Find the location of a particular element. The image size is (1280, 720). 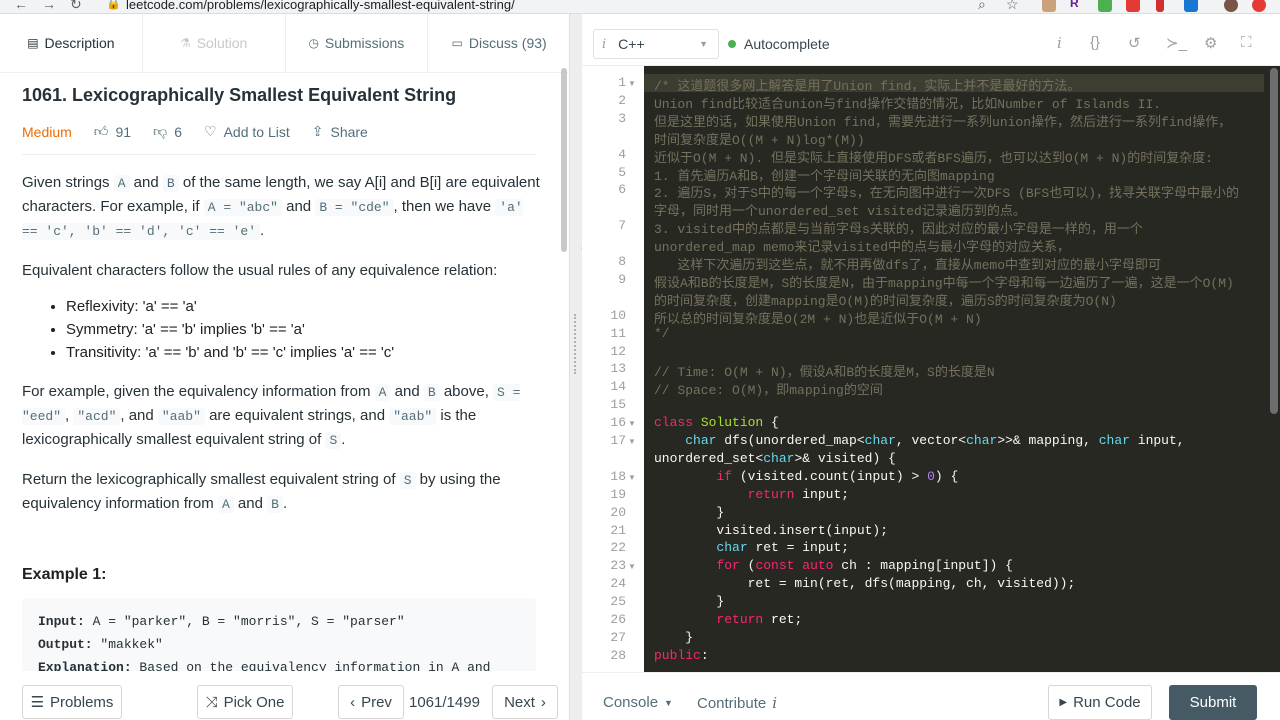

terminal-icon: ≻_ is located at coordinates (1176, 43).